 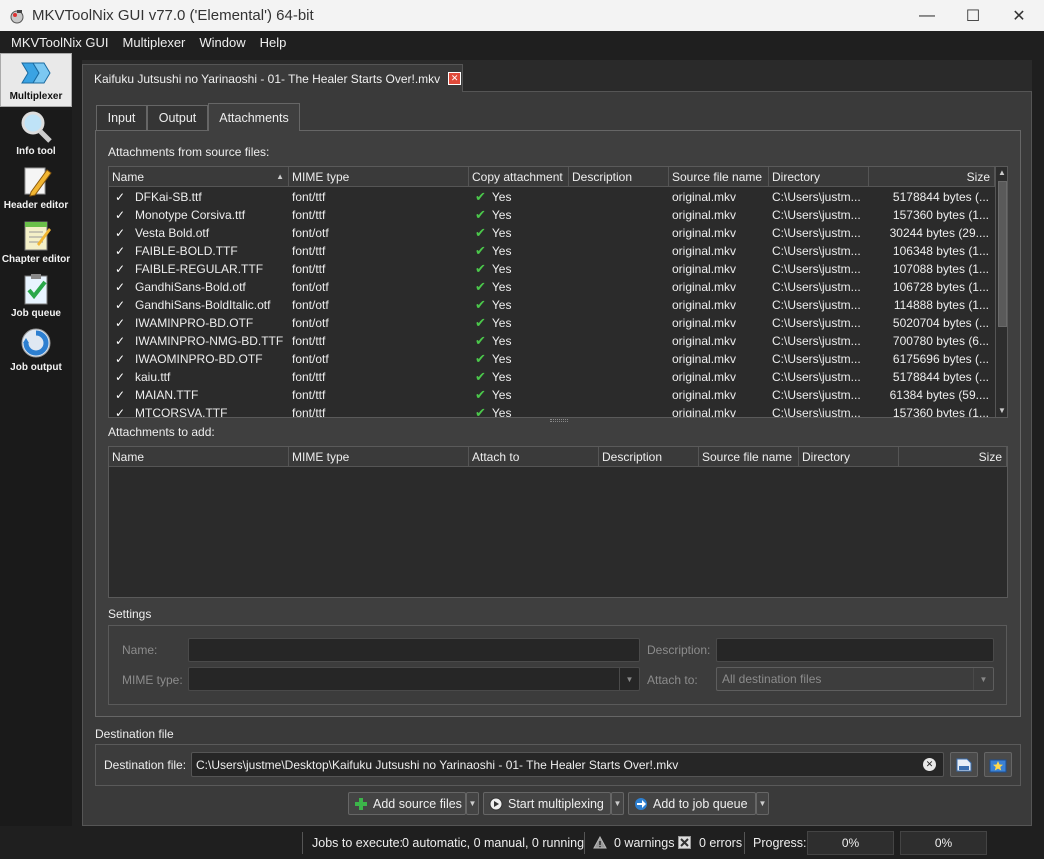 I want to click on browse-destination-button, so click(x=964, y=764).